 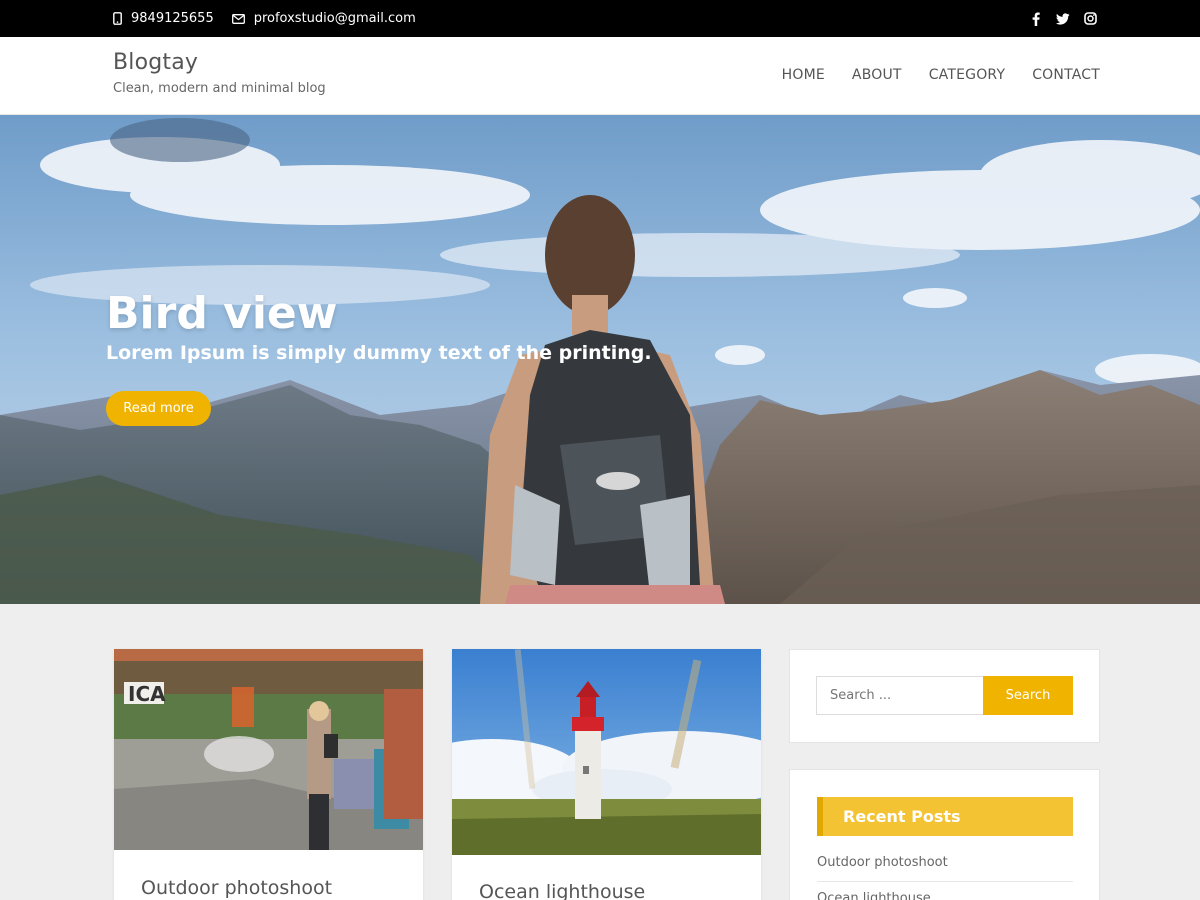 I want to click on email-contact: profoxstudio@gmail.com, so click(x=323, y=18).